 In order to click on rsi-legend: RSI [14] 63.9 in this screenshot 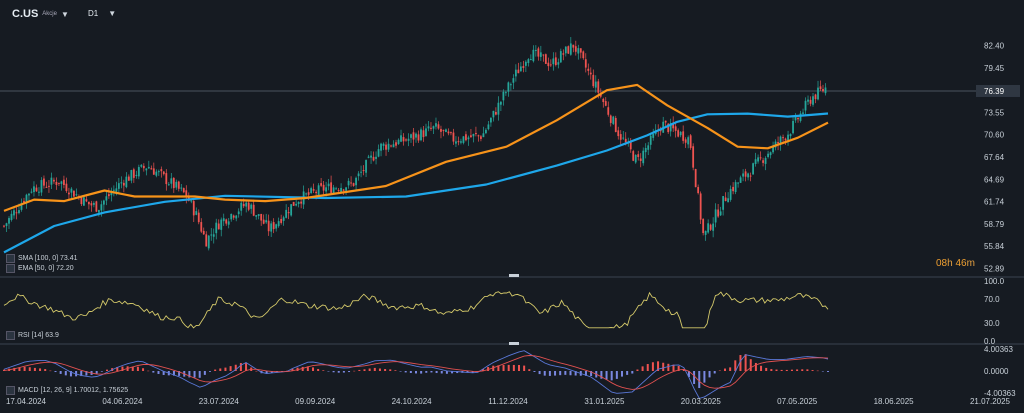, I will do `click(32, 335)`.